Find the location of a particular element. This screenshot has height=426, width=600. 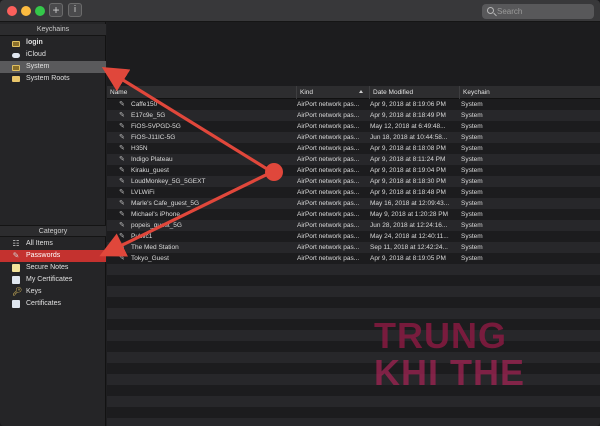

close-window-button is located at coordinates (12, 11).